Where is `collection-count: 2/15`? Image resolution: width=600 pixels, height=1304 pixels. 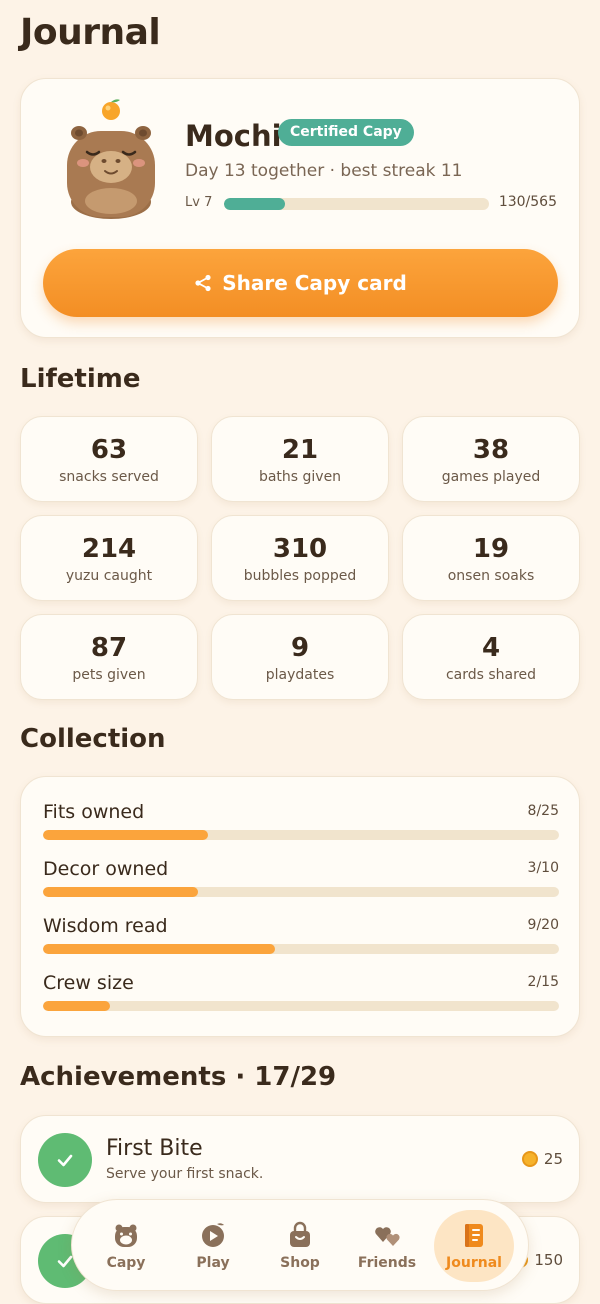 collection-count: 2/15 is located at coordinates (543, 982).